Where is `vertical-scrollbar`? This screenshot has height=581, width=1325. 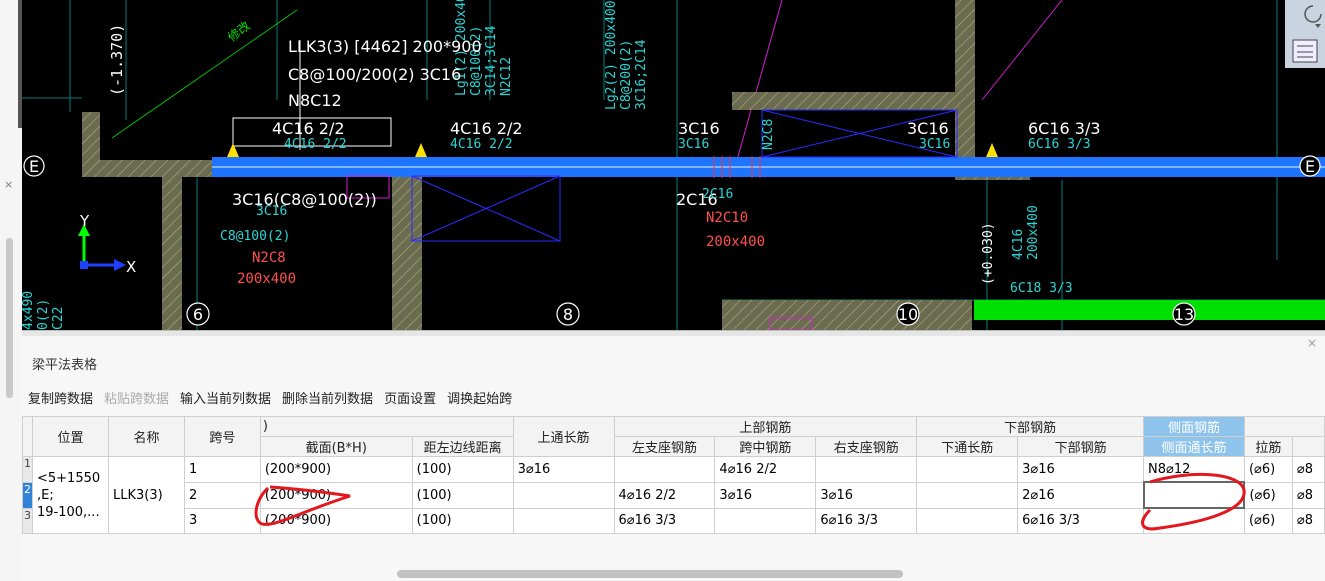
vertical-scrollbar is located at coordinates (9, 318).